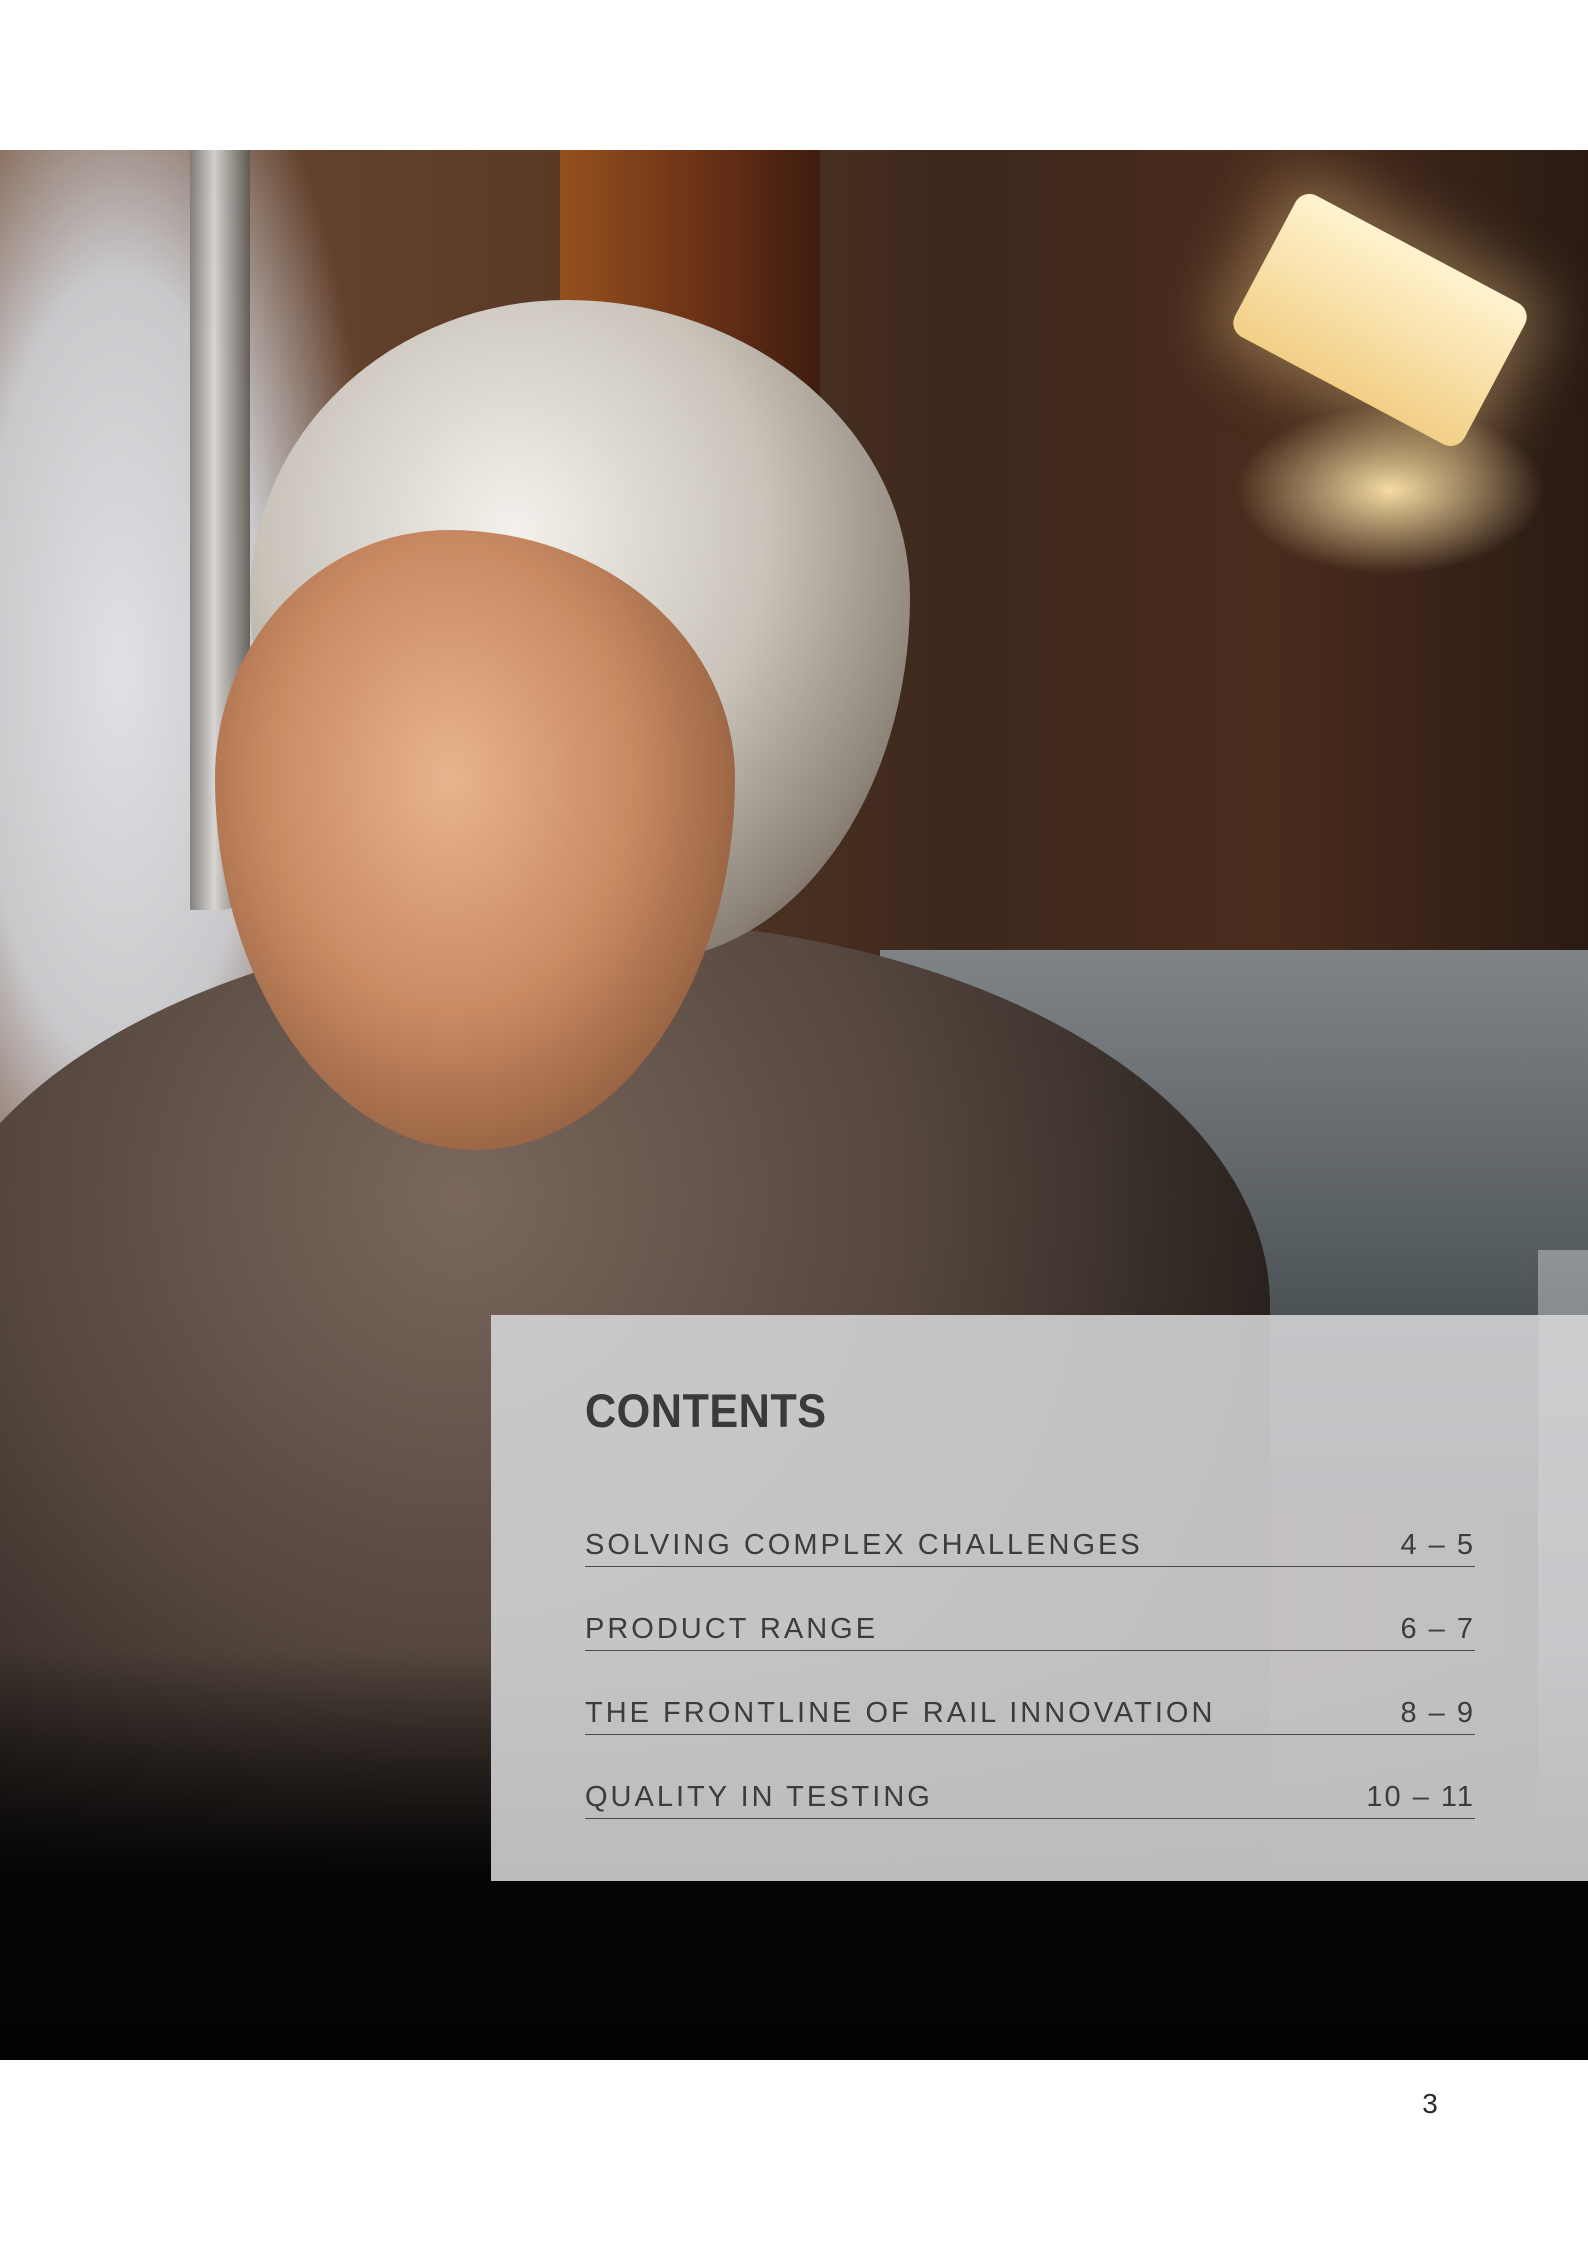  Describe the element at coordinates (1030, 1621) in the screenshot. I see `toc-item-product-range: PRODUCT RANGE 6 – 7` at that location.